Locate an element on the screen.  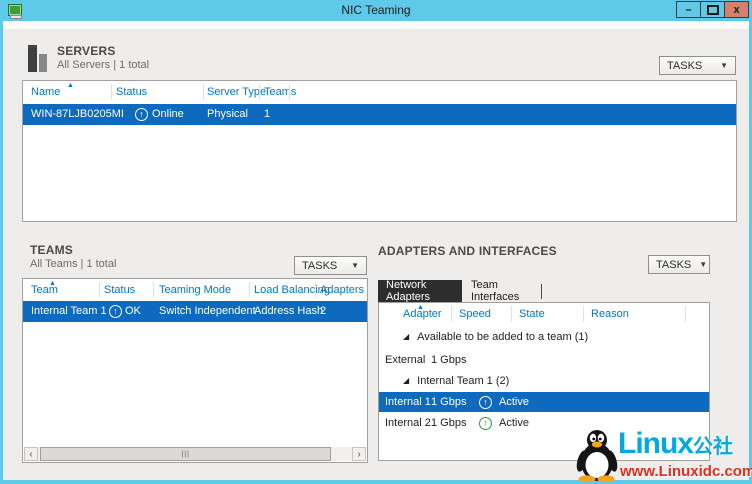
tab-network-adapters: Network Adapters is located at coordinates (420, 291).